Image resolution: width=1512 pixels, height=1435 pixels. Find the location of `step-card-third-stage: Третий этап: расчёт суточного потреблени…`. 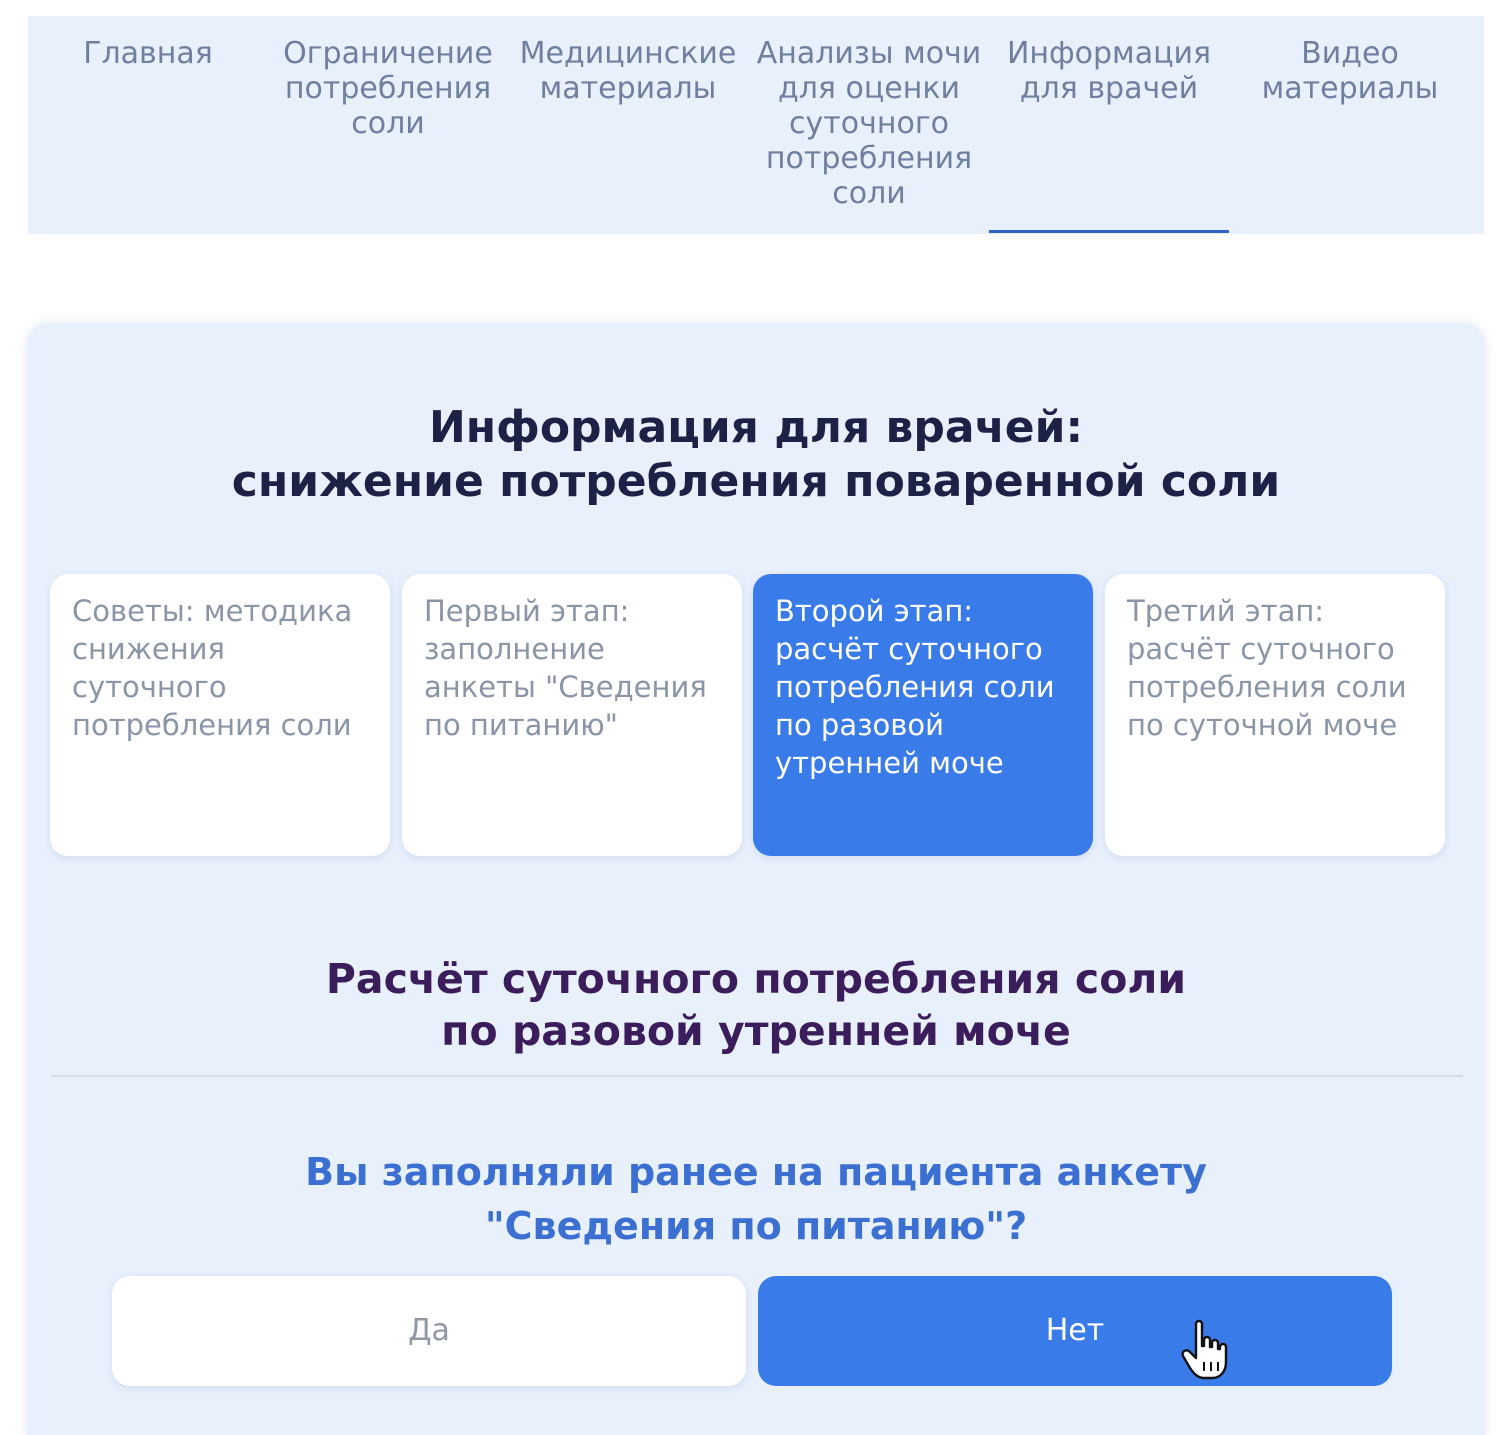

step-card-third-stage: Третий этап: расчёт суточного потреблени… is located at coordinates (1275, 715).